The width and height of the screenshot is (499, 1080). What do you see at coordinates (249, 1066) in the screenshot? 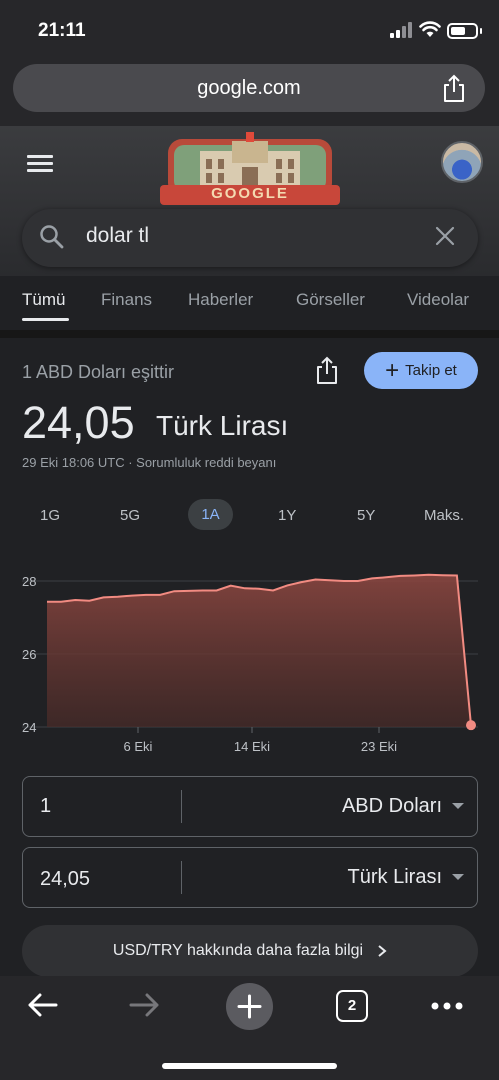
I see `home-indicator` at bounding box center [249, 1066].